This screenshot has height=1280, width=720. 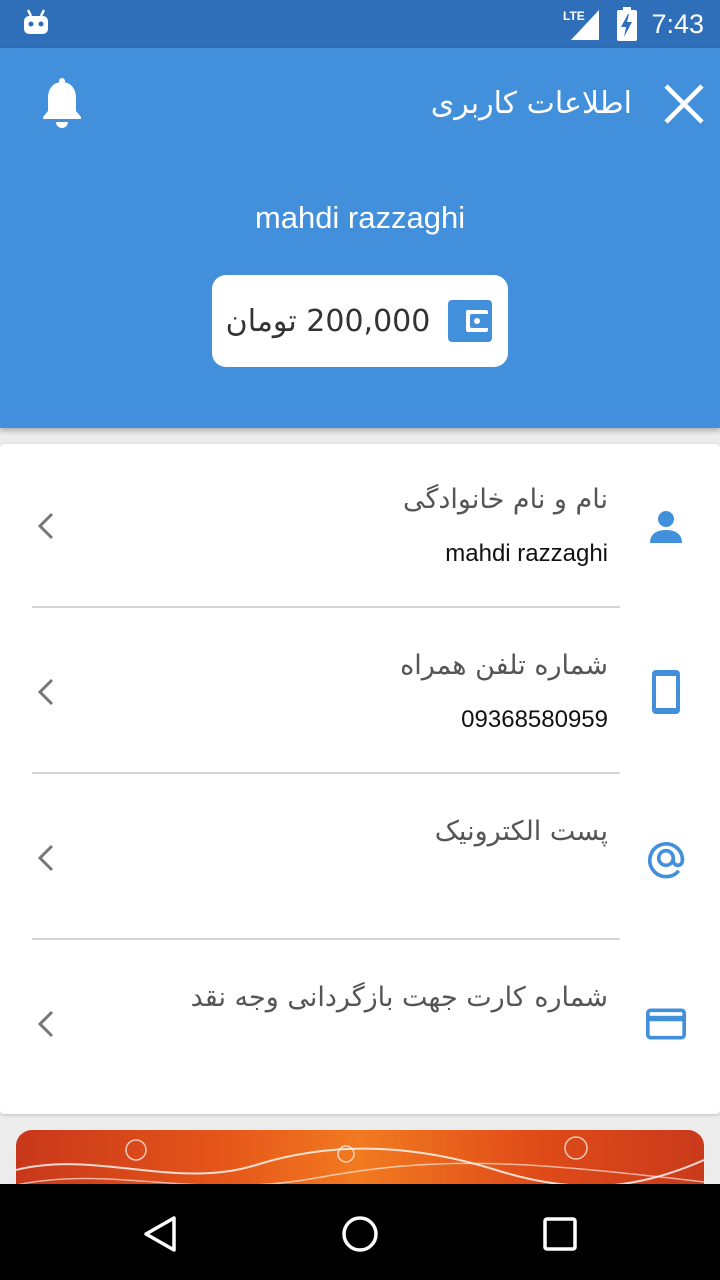 I want to click on battery-charging-icon, so click(x=627, y=24).